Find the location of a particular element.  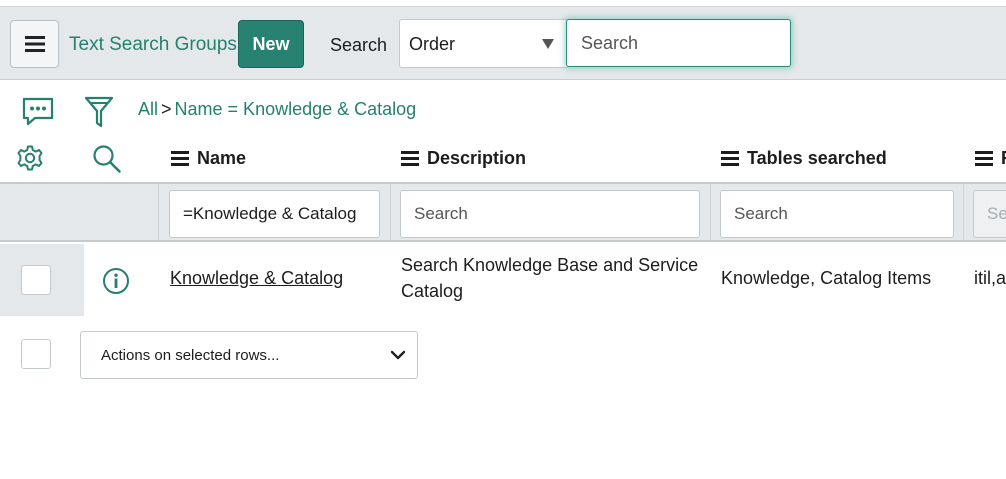

gear-icon is located at coordinates (30, 158).